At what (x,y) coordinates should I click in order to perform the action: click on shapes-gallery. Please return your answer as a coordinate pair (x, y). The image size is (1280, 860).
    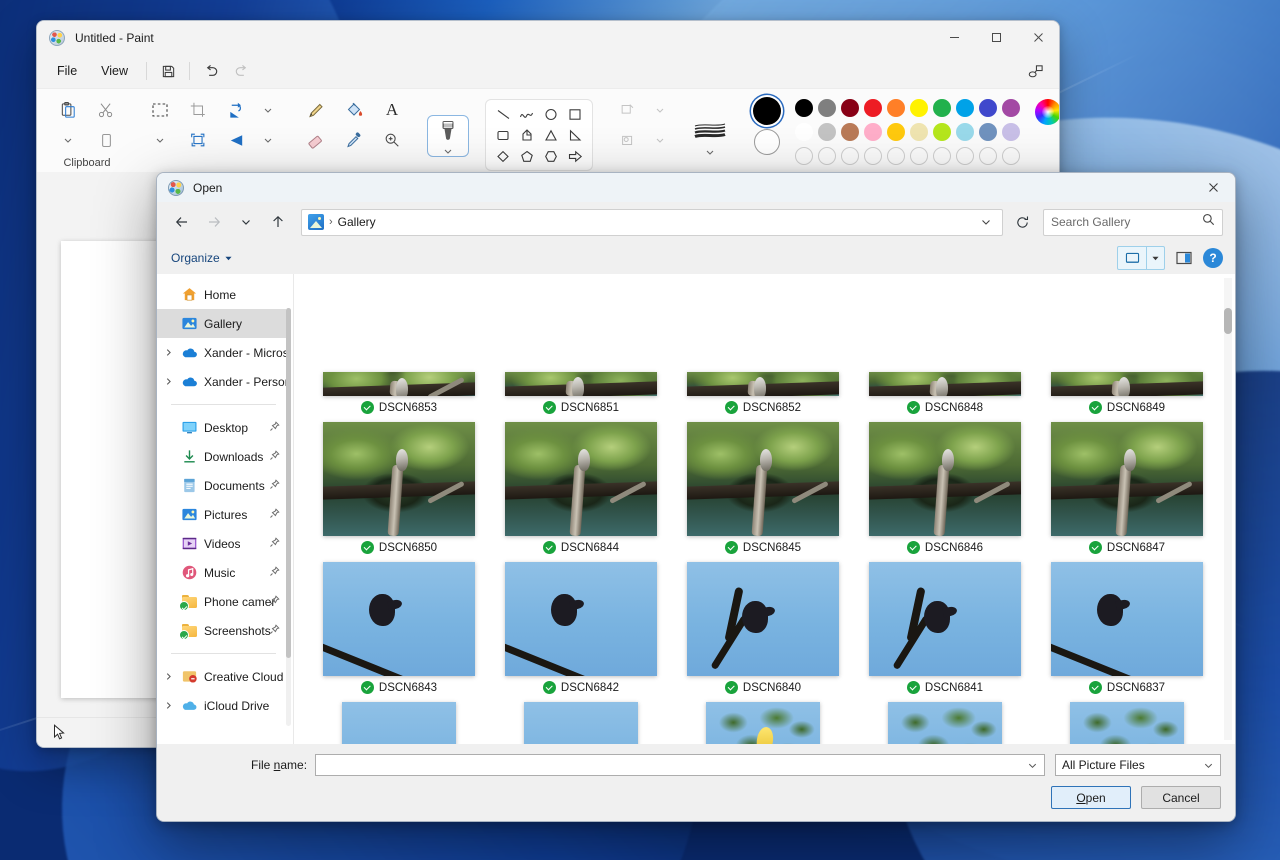
    Looking at the image, I should click on (539, 135).